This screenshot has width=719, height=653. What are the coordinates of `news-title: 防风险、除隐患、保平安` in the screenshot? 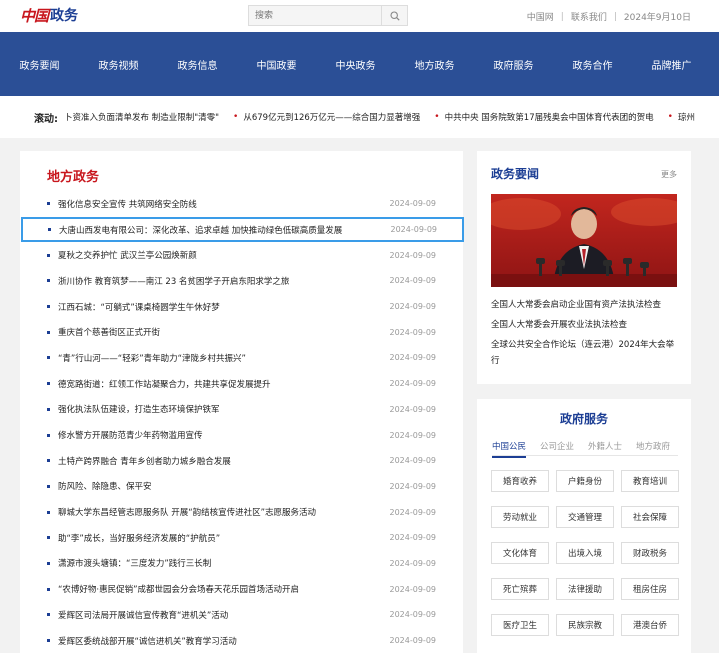 It's located at (220, 486).